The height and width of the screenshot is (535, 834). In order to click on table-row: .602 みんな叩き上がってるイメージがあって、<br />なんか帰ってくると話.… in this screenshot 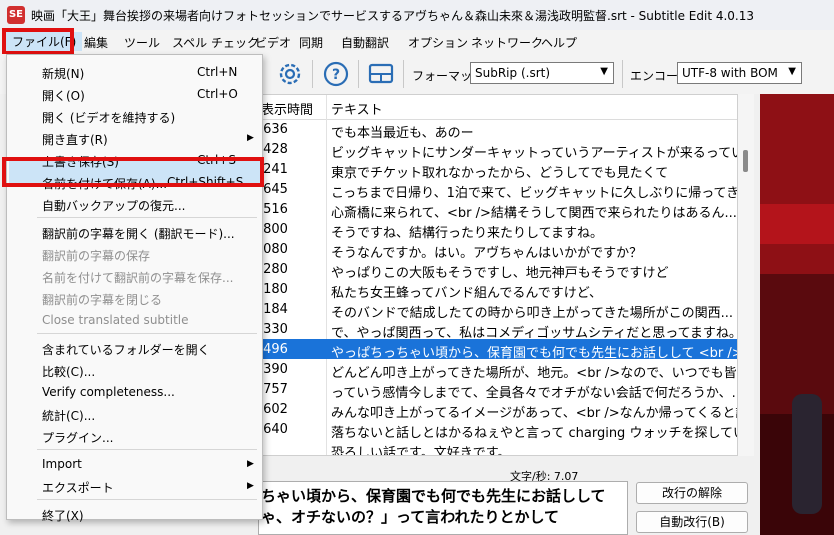, I will do `click(498, 410)`.